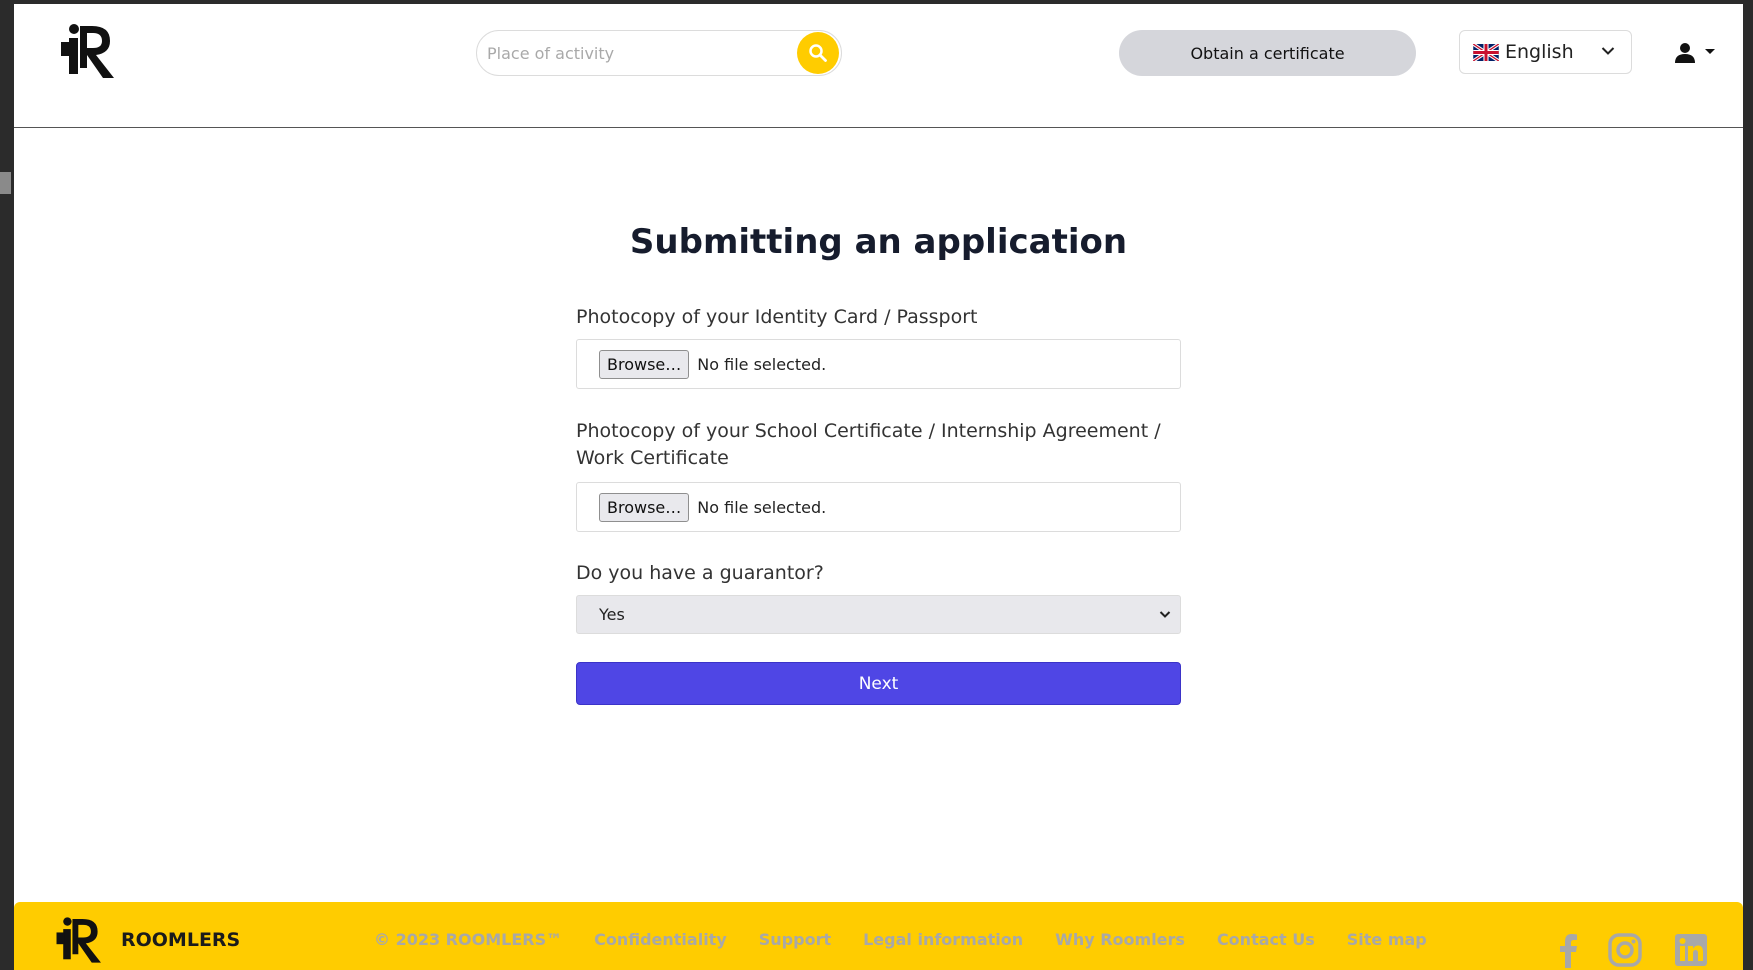  What do you see at coordinates (878, 683) in the screenshot?
I see `next-button: Next` at bounding box center [878, 683].